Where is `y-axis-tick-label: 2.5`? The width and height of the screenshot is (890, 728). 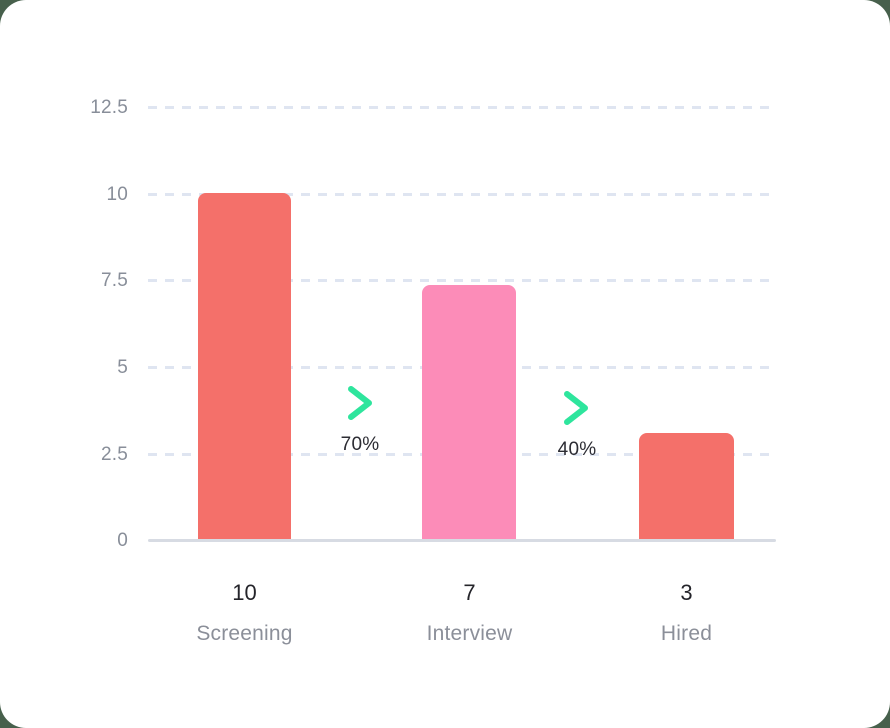 y-axis-tick-label: 2.5 is located at coordinates (114, 454).